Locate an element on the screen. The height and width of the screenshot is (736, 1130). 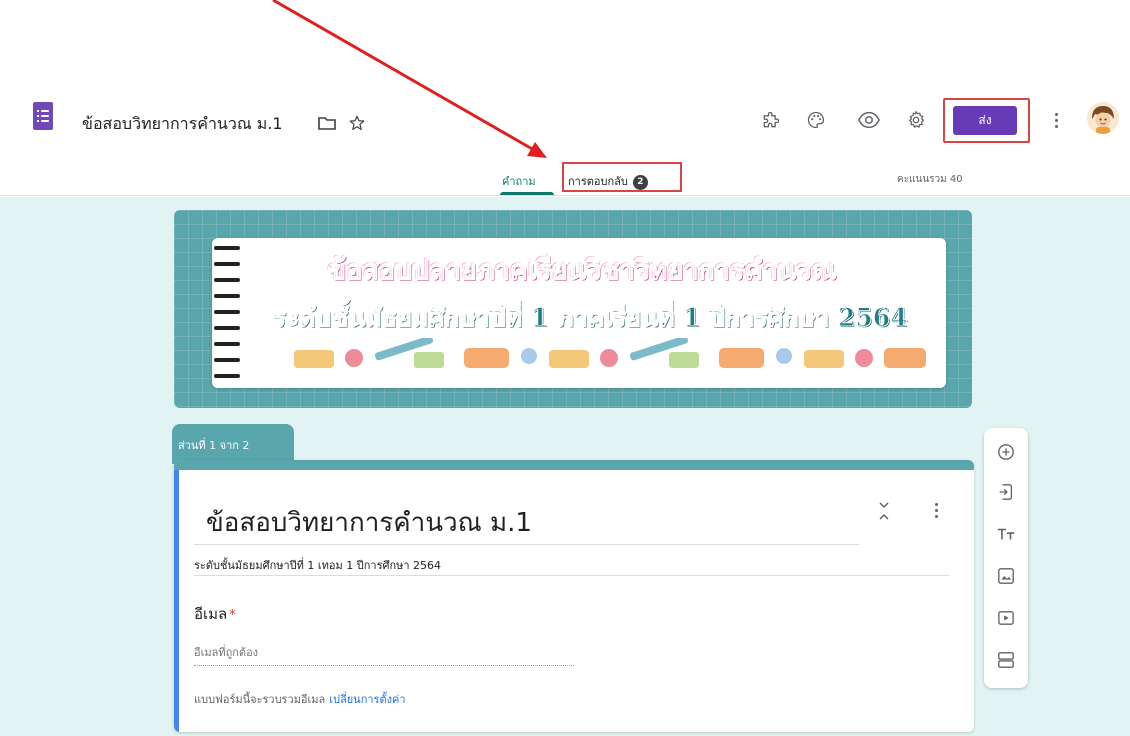
document-title: ข้อสอบวิทยาการคำนวณ ม.1 is located at coordinates (182, 124).